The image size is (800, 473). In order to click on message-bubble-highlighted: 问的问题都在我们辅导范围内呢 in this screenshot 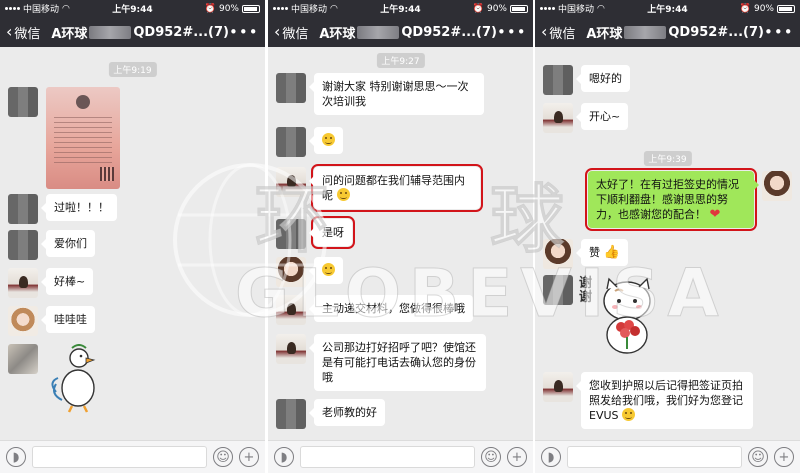, I will do `click(396, 188)`.